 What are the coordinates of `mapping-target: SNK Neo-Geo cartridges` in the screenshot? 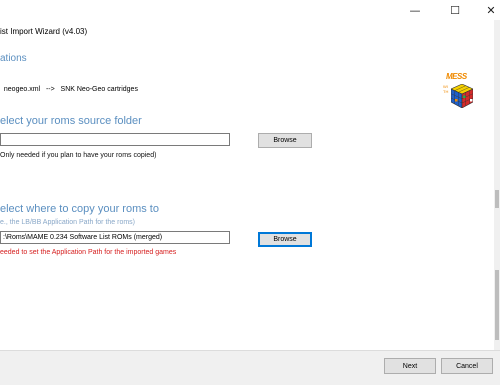 It's located at (99, 89).